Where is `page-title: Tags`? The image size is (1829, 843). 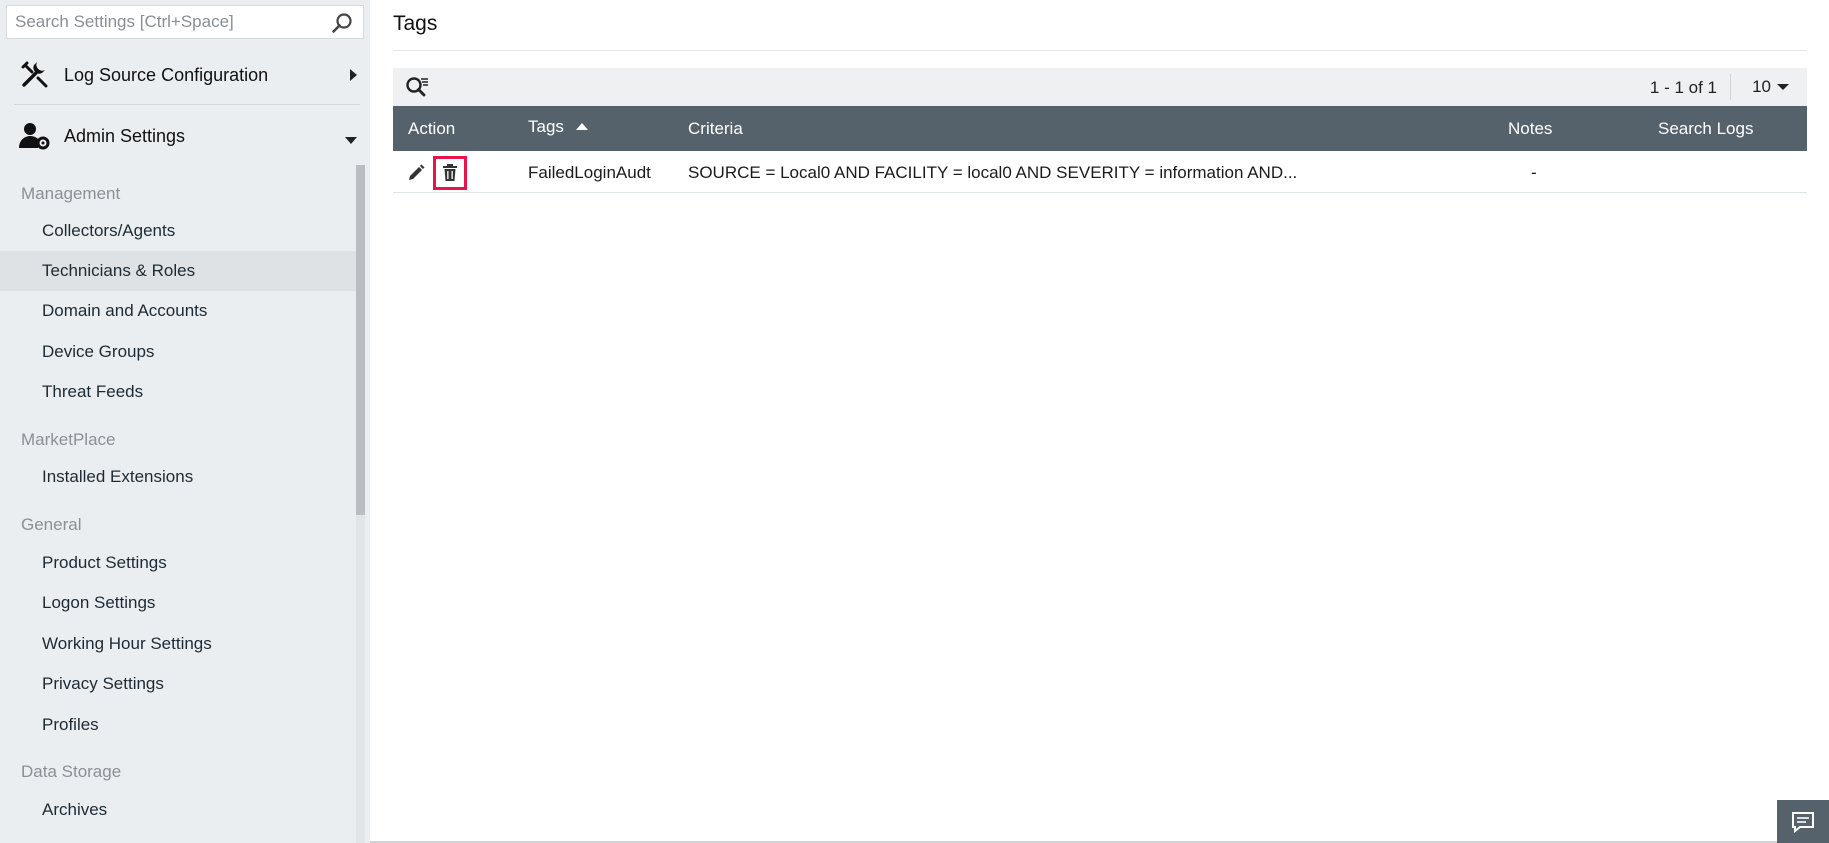 page-title: Tags is located at coordinates (415, 23).